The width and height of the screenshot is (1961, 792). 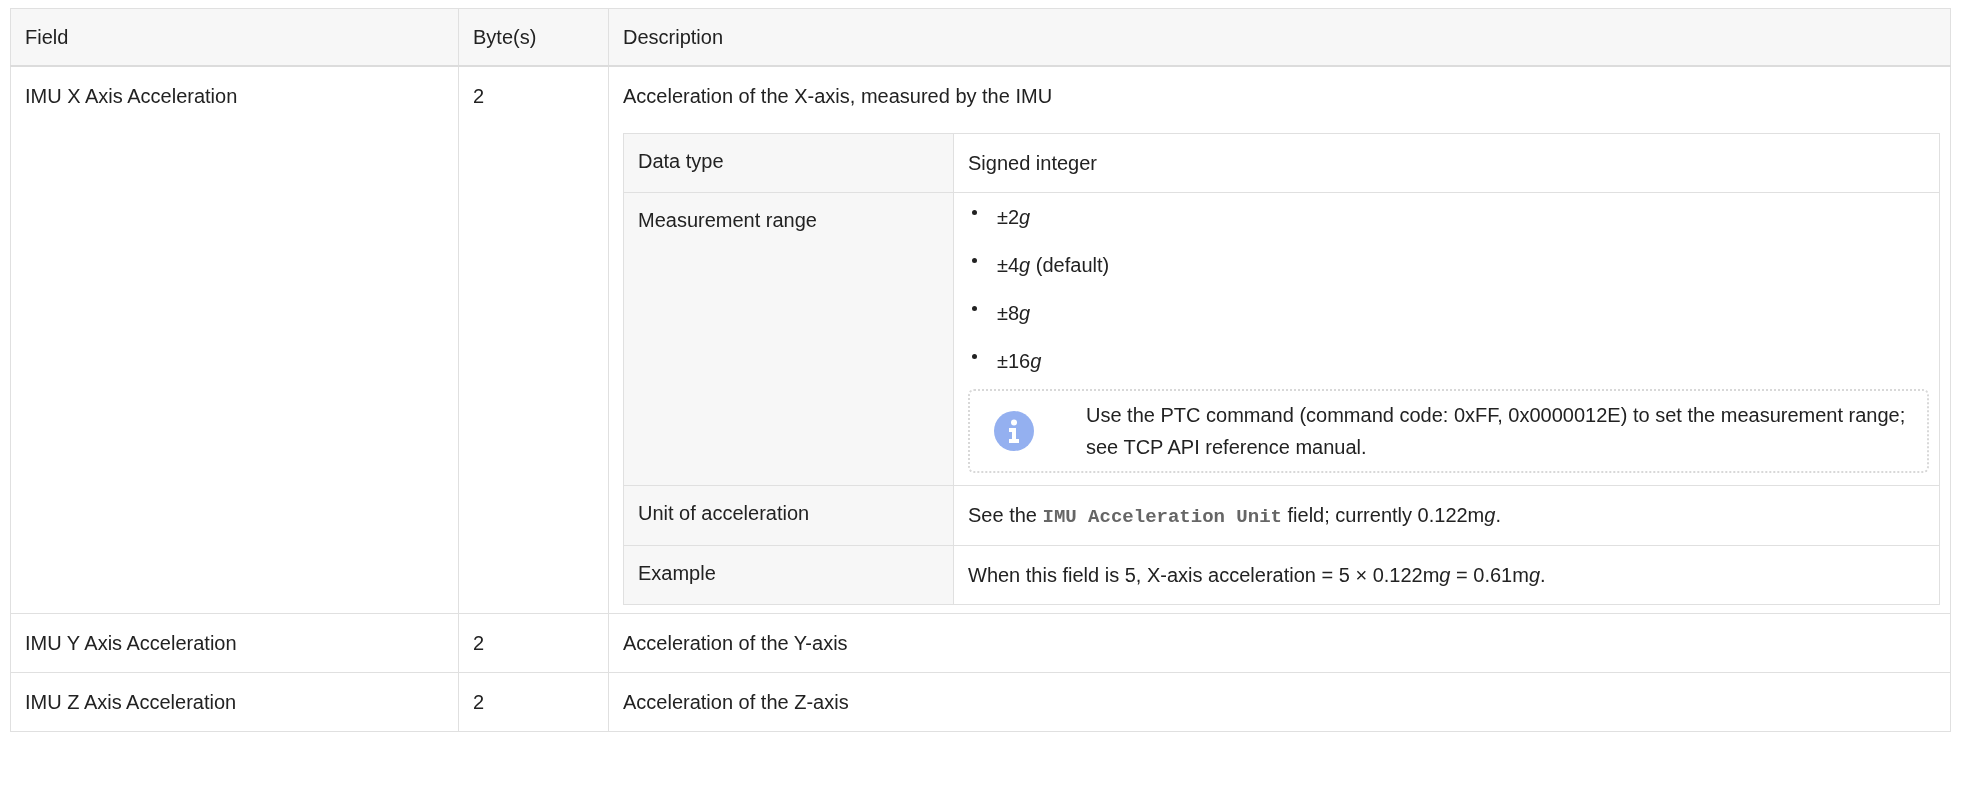 What do you see at coordinates (736, 702) in the screenshot?
I see `description-text: Acceleration of the Z-axis` at bounding box center [736, 702].